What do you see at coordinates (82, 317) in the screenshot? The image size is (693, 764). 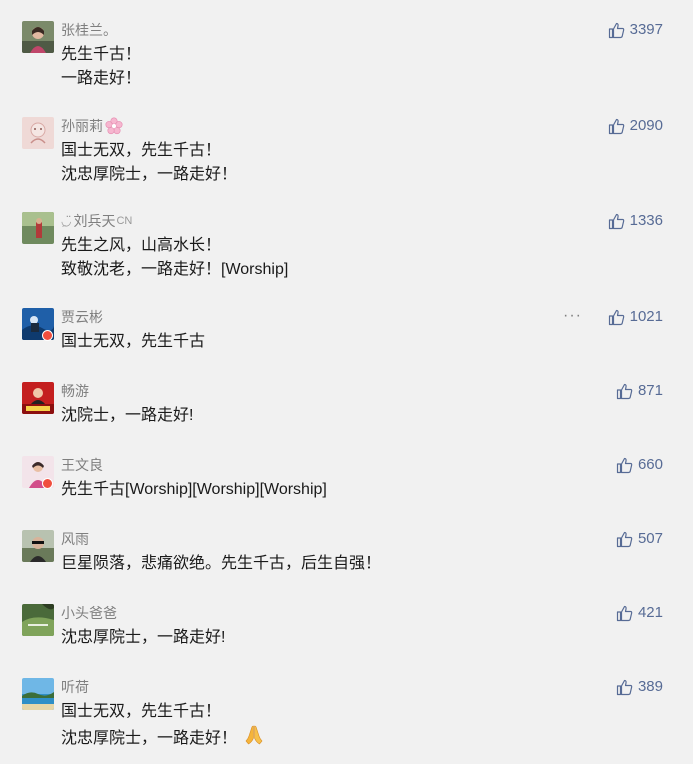 I see `nickname: 贾云彬` at bounding box center [82, 317].